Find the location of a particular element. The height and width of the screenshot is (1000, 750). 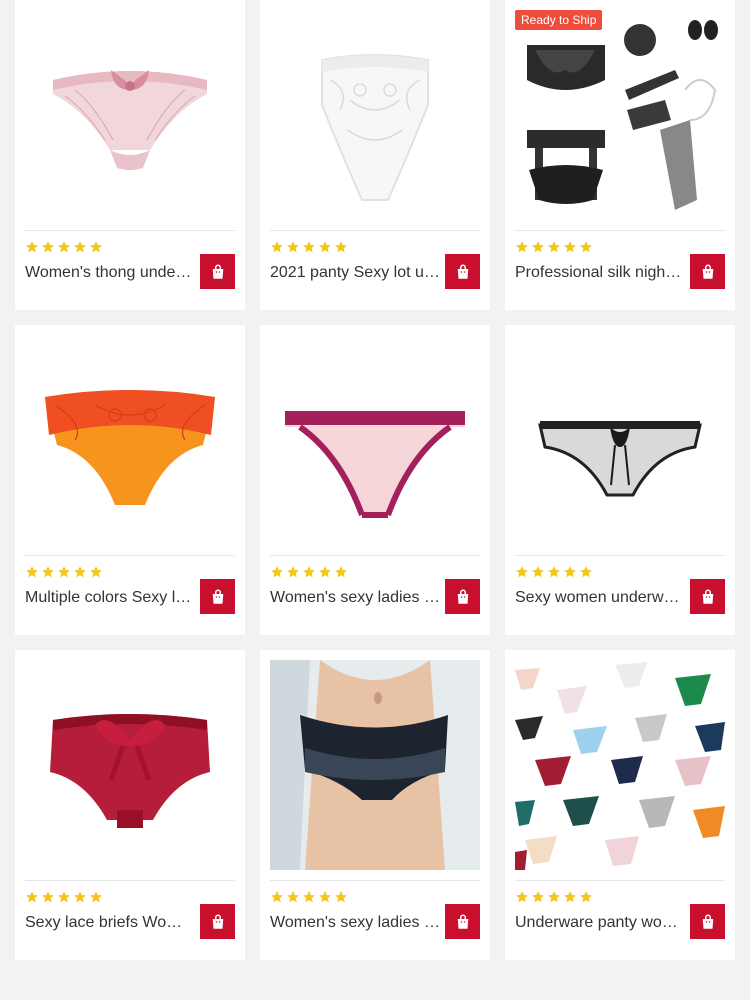

product-card: Sexy women underwear open is located at coordinates (620, 480).